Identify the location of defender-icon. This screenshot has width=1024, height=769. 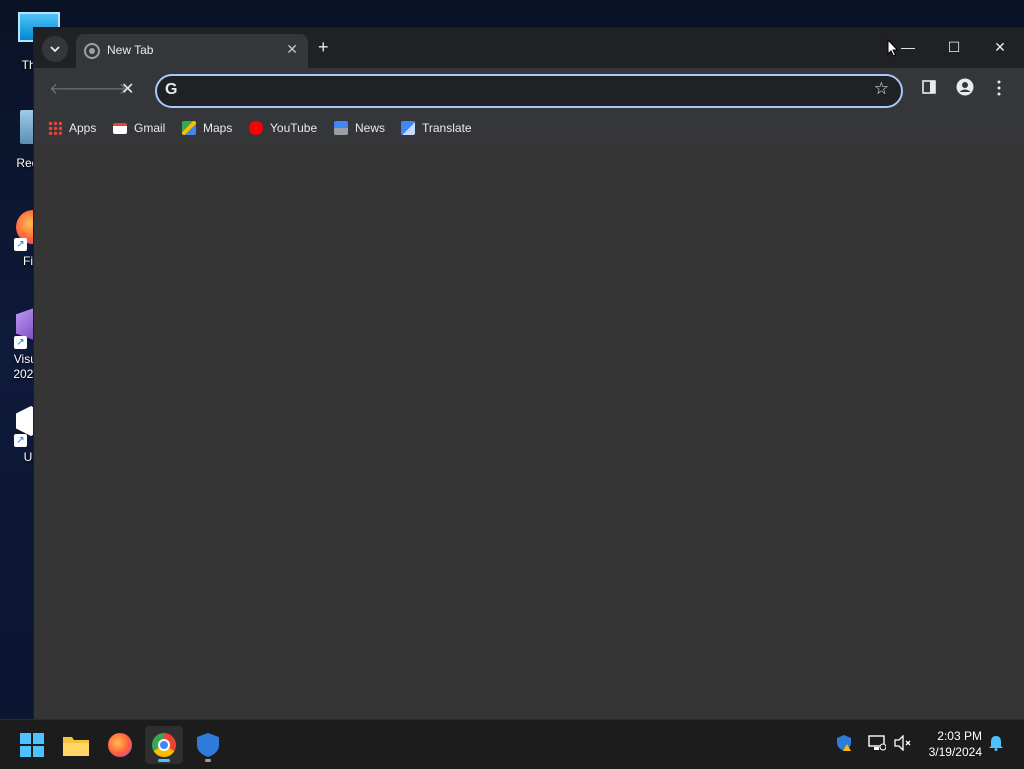
(208, 745).